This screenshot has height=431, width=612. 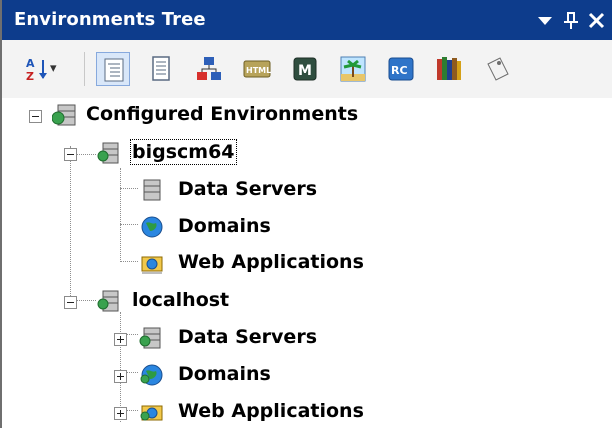 I want to click on hierarchy-icon, so click(x=209, y=68).